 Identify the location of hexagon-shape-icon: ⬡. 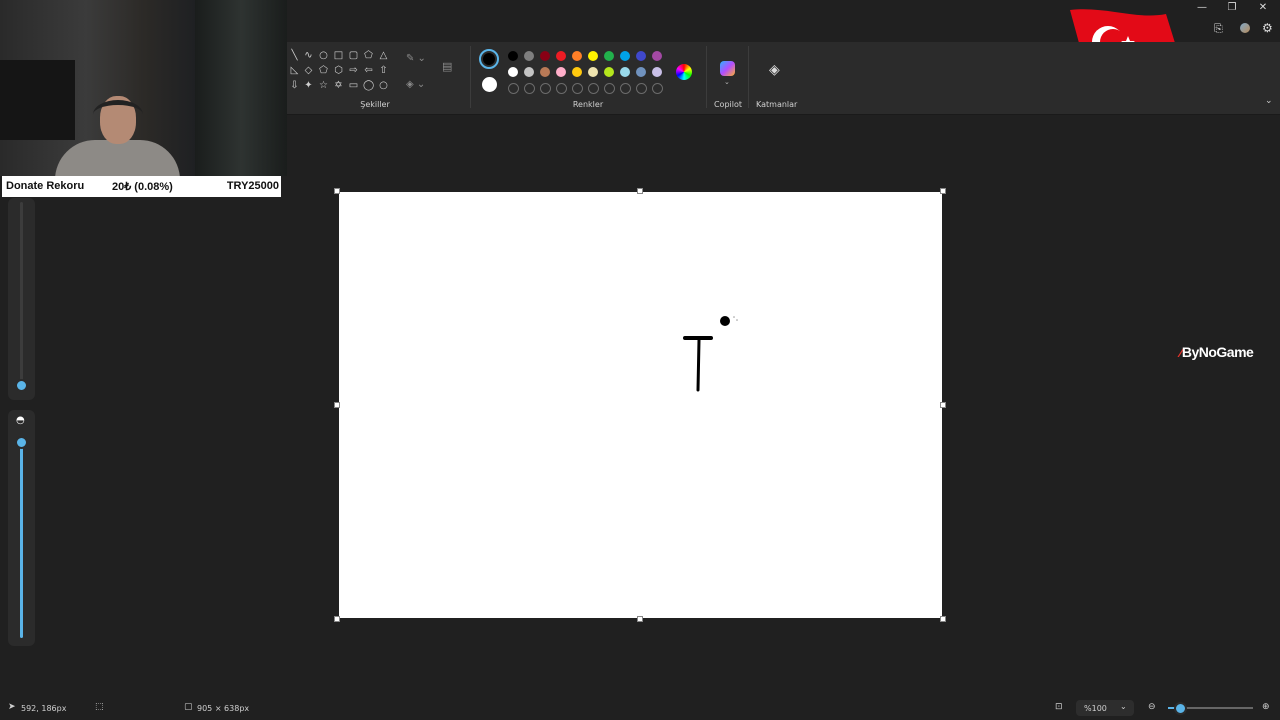
(338, 70).